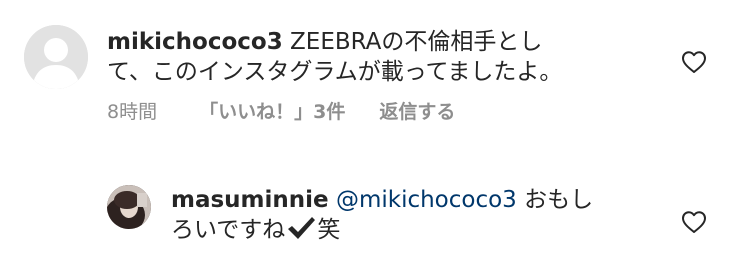 The height and width of the screenshot is (256, 750). I want to click on comment-body-line2: て、このインスタグラムが載ってましたよ。, so click(335, 72).